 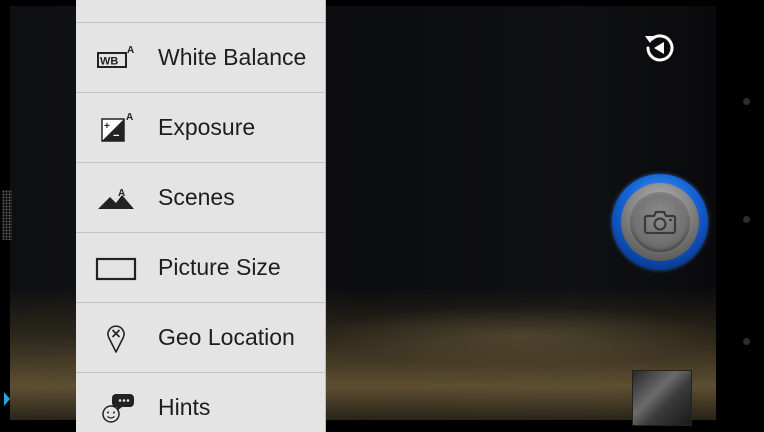 What do you see at coordinates (200, 11) in the screenshot?
I see `menu-top-divider` at bounding box center [200, 11].